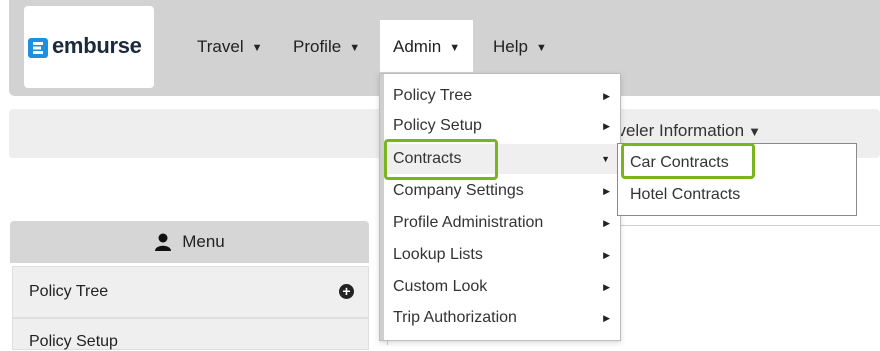  Describe the element at coordinates (73, 341) in the screenshot. I see `side-item-label: Policy Setup` at that location.